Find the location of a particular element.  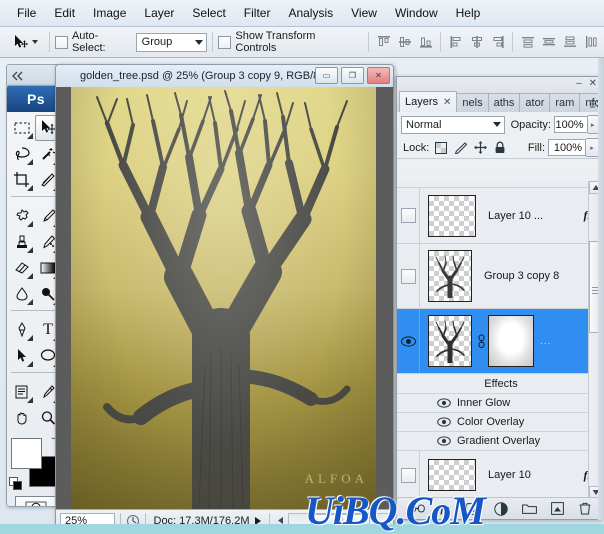

menu-item-view: View is located at coordinates (364, 13).